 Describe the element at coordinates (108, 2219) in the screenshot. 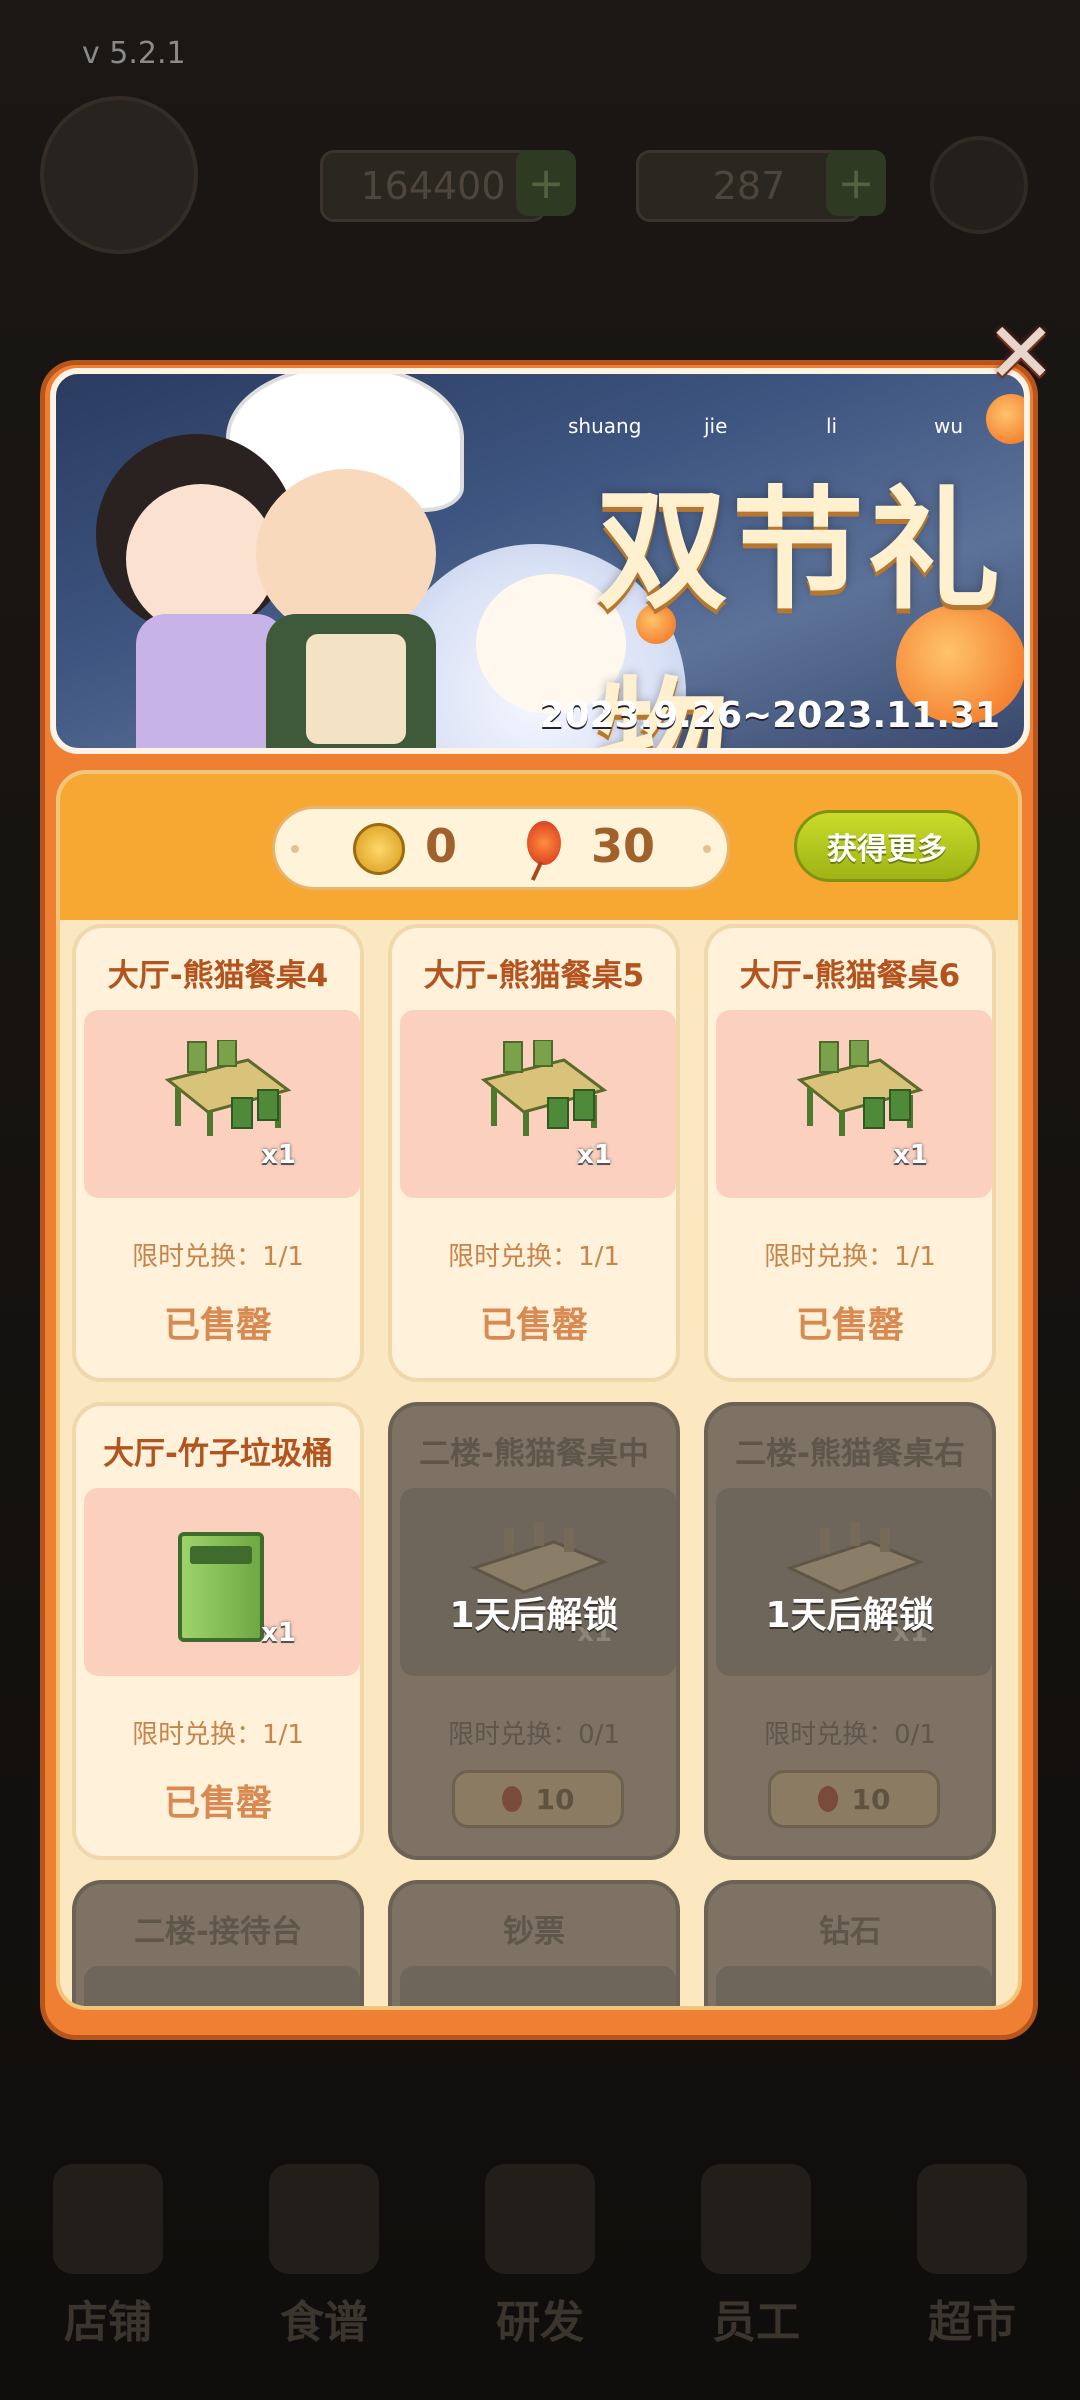

I see `shop-icon` at that location.